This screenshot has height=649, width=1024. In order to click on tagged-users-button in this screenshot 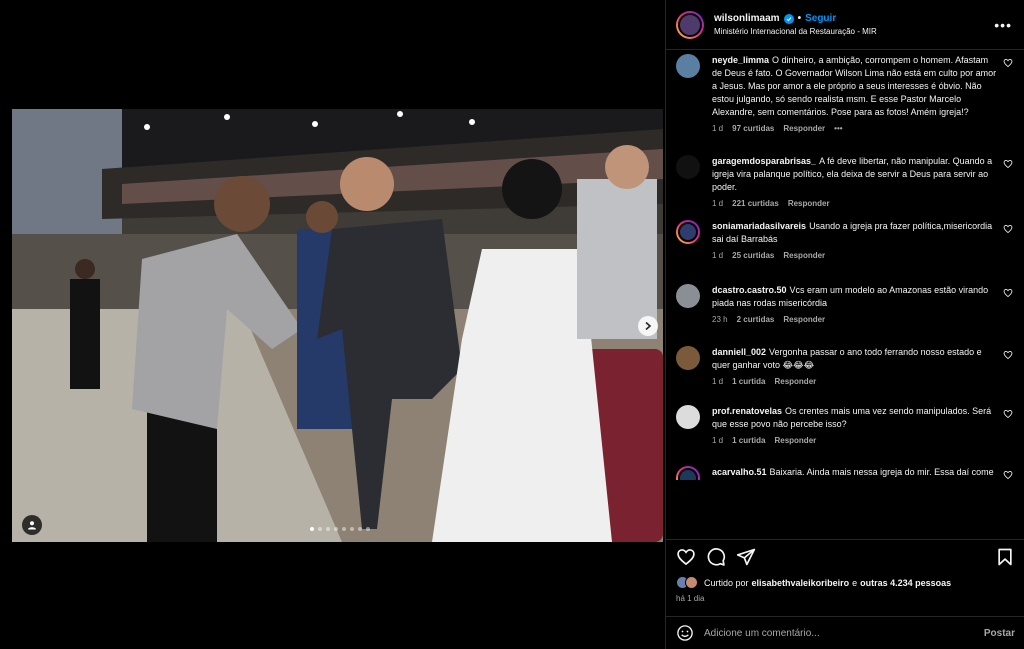, I will do `click(32, 525)`.